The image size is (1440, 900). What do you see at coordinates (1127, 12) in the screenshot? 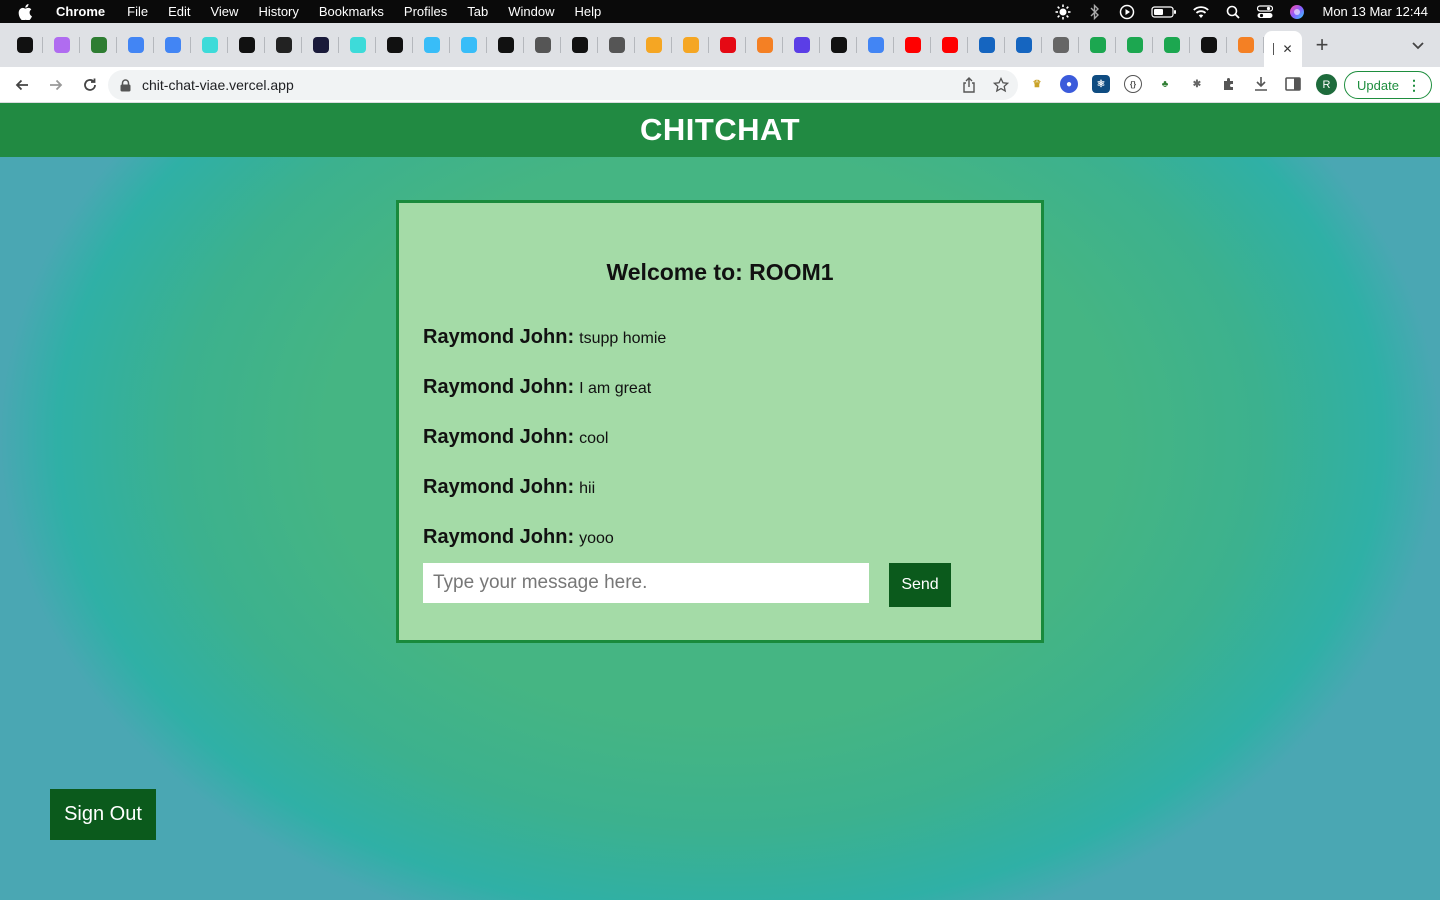
I see `play-circle-icon` at bounding box center [1127, 12].